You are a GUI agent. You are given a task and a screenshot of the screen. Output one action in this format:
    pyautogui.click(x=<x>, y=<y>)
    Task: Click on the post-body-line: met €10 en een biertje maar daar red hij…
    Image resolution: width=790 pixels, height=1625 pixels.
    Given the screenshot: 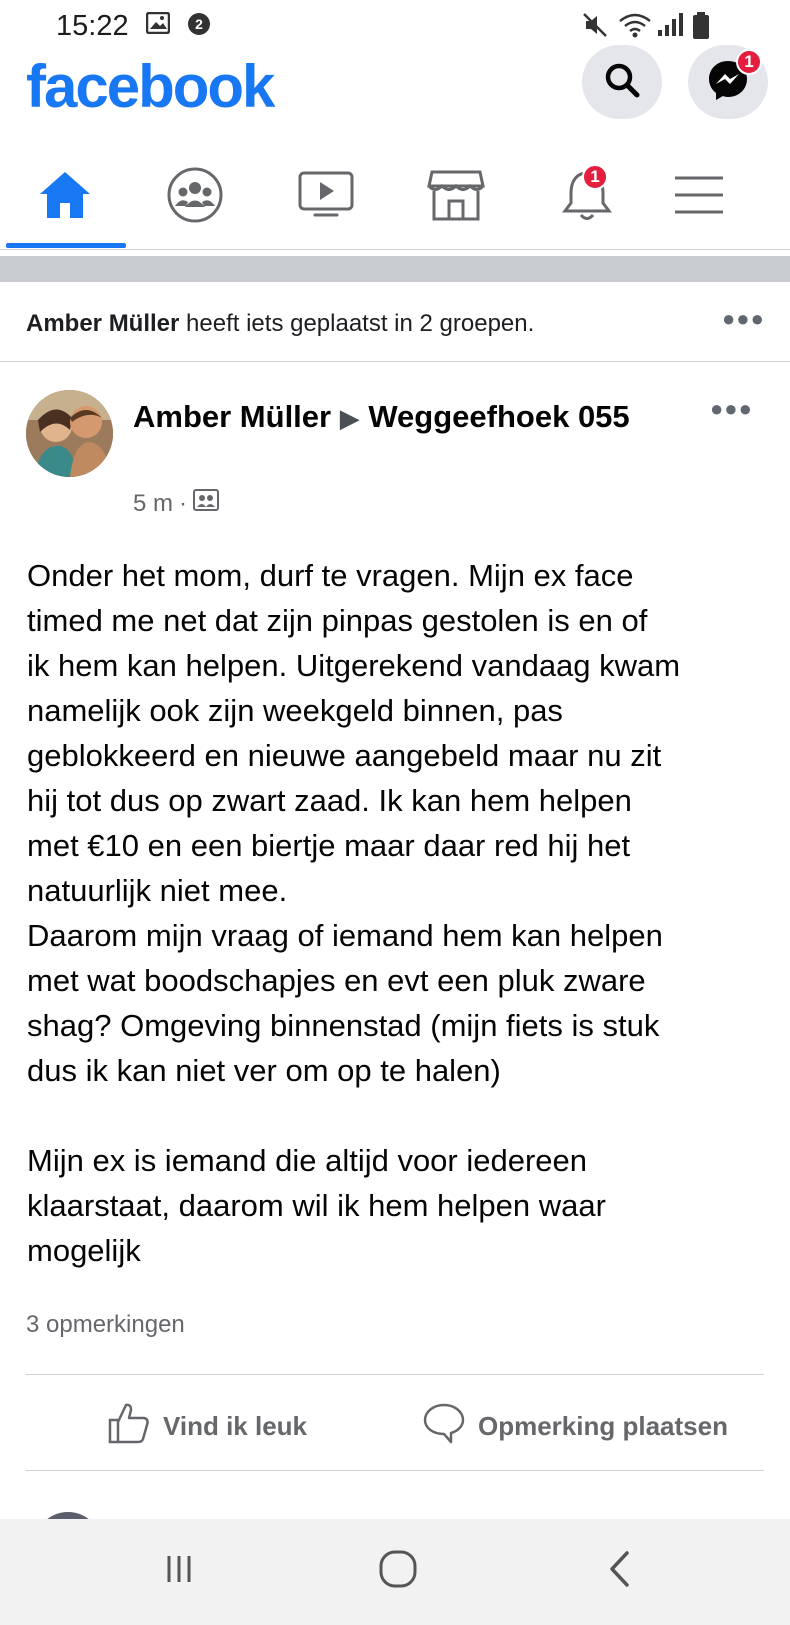 What is the action you would take?
    pyautogui.click(x=329, y=845)
    